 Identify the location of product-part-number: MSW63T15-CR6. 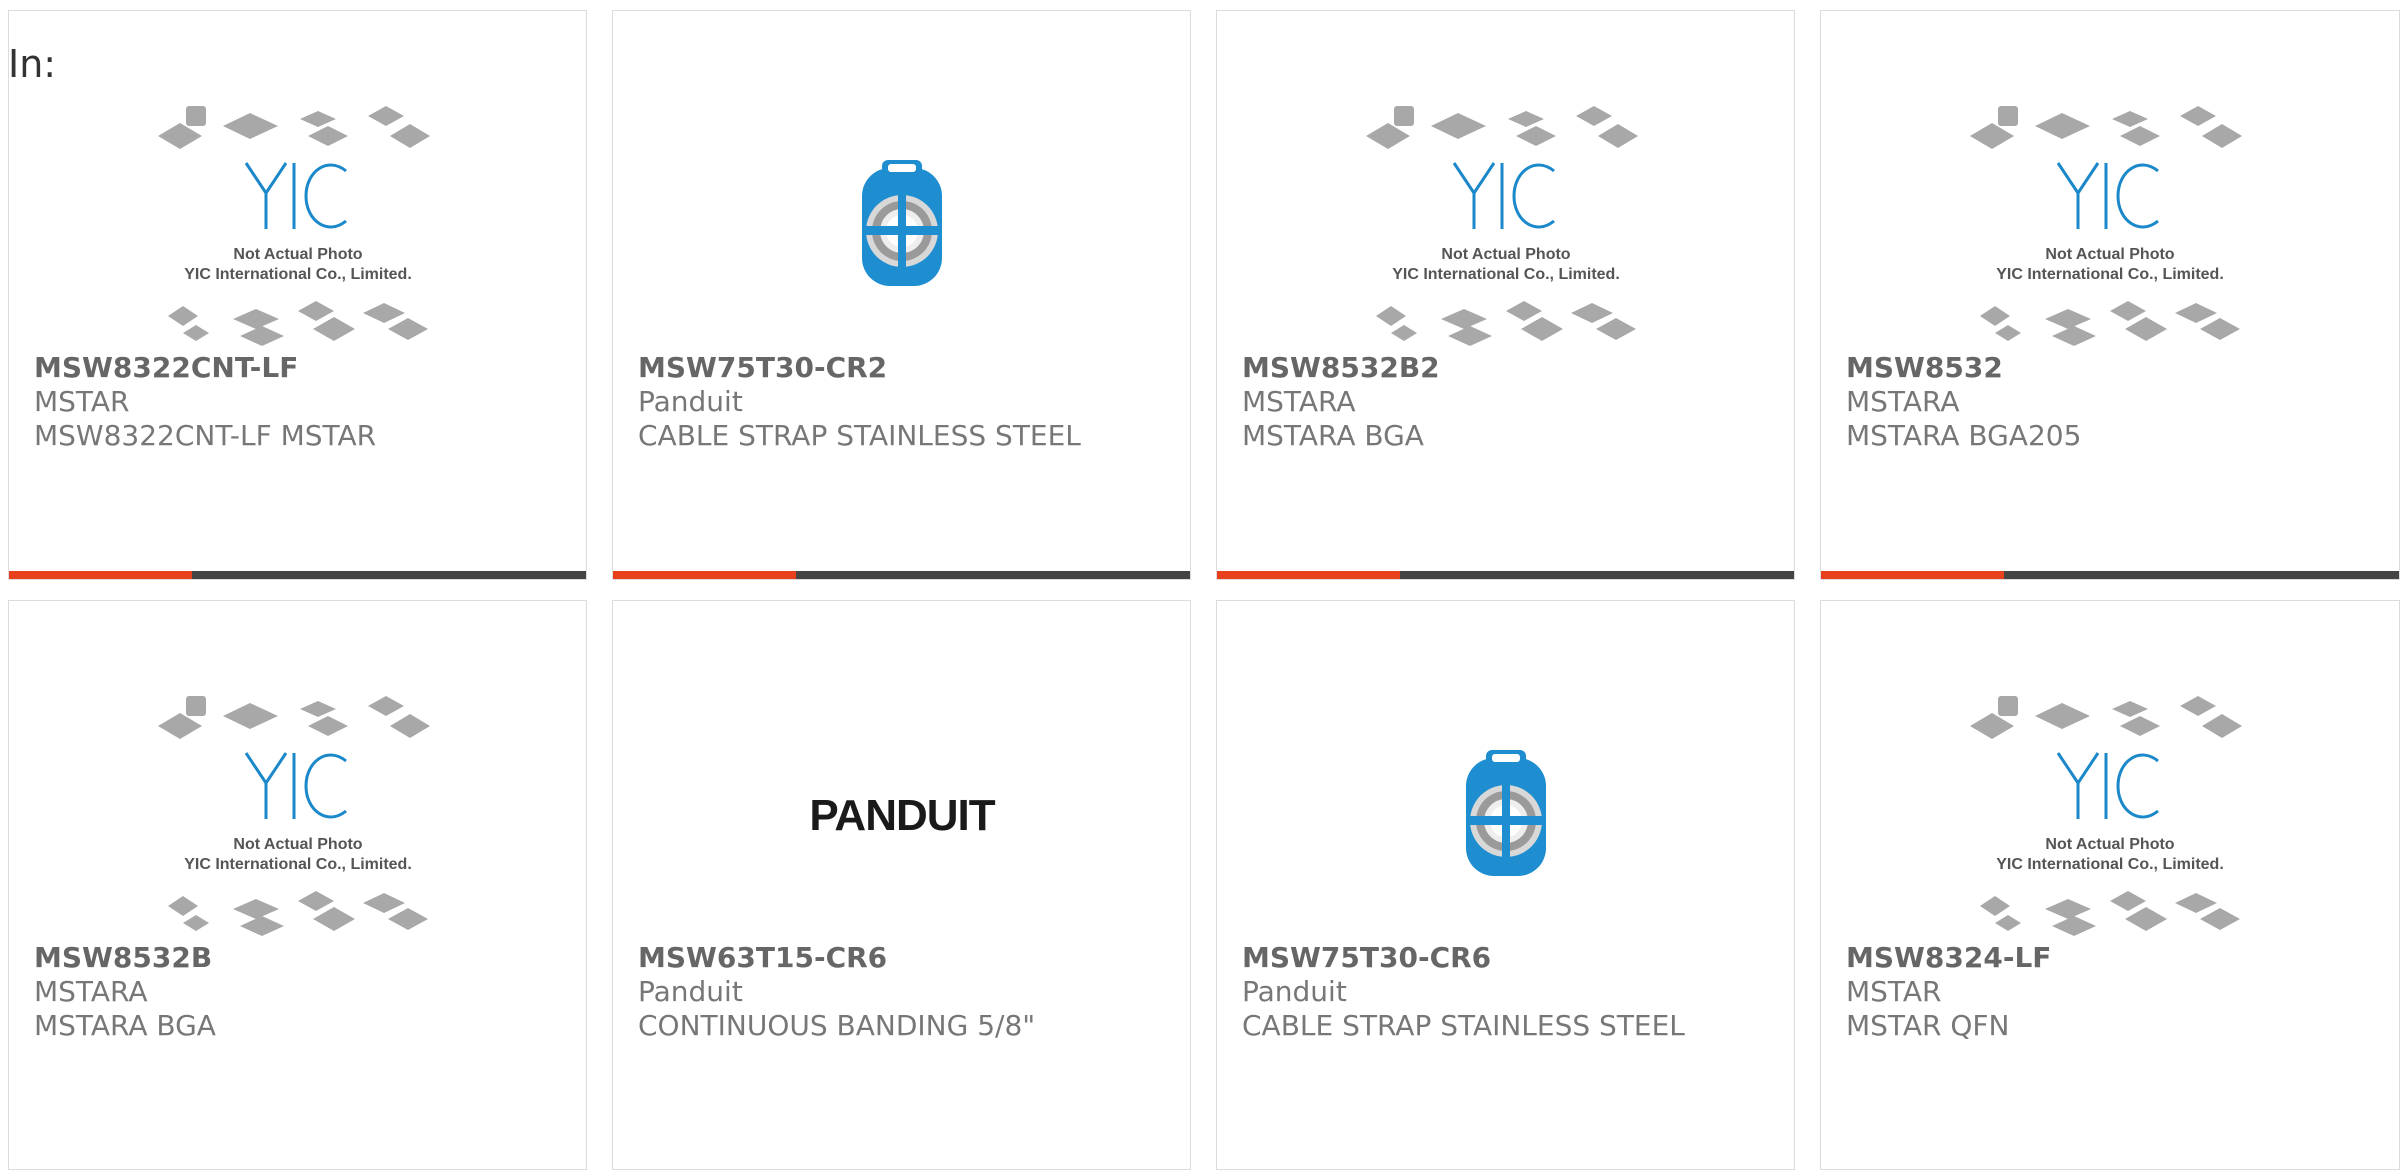
(762, 958).